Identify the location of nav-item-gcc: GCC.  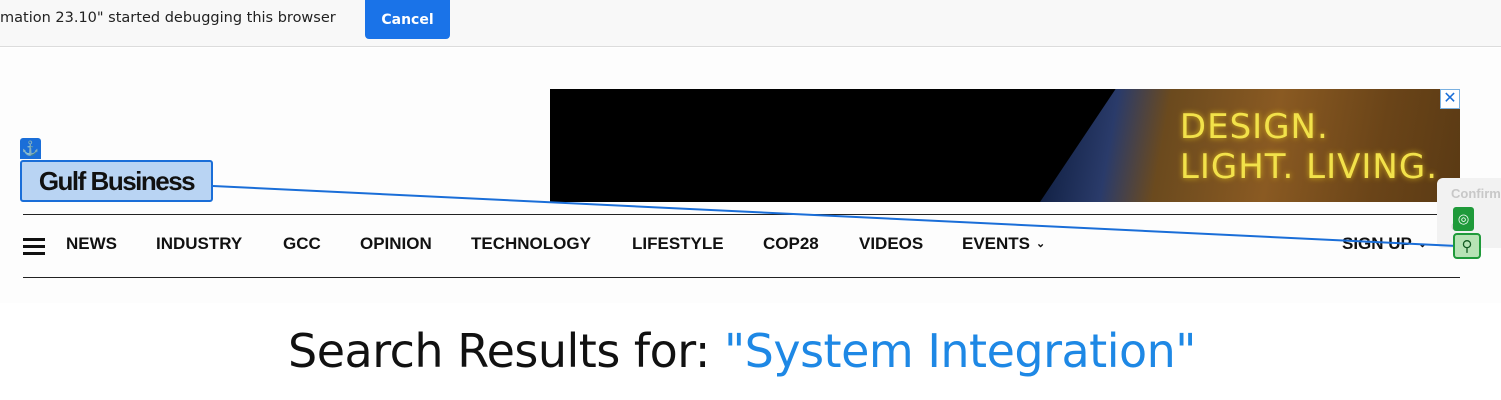
(302, 244).